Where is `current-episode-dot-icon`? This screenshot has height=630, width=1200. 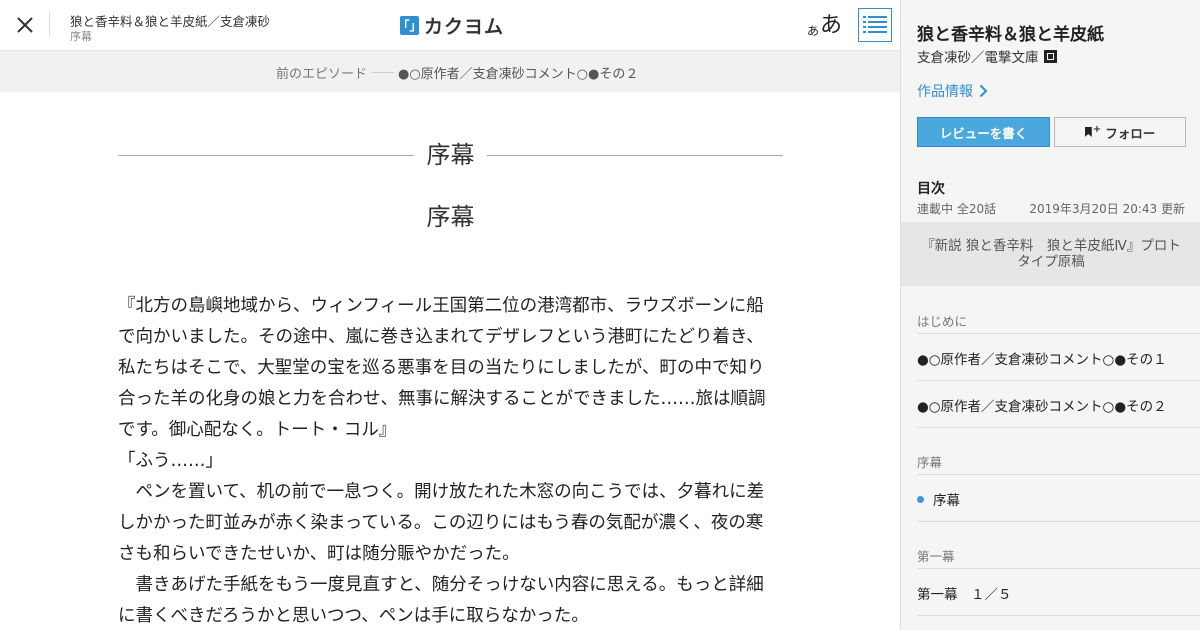 current-episode-dot-icon is located at coordinates (920, 499).